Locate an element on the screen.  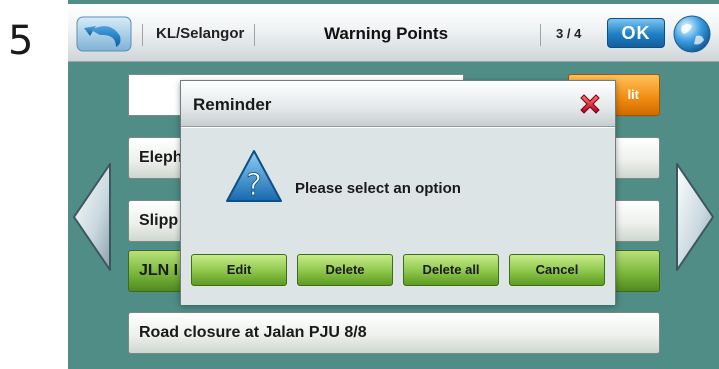
close-icon is located at coordinates (590, 104).